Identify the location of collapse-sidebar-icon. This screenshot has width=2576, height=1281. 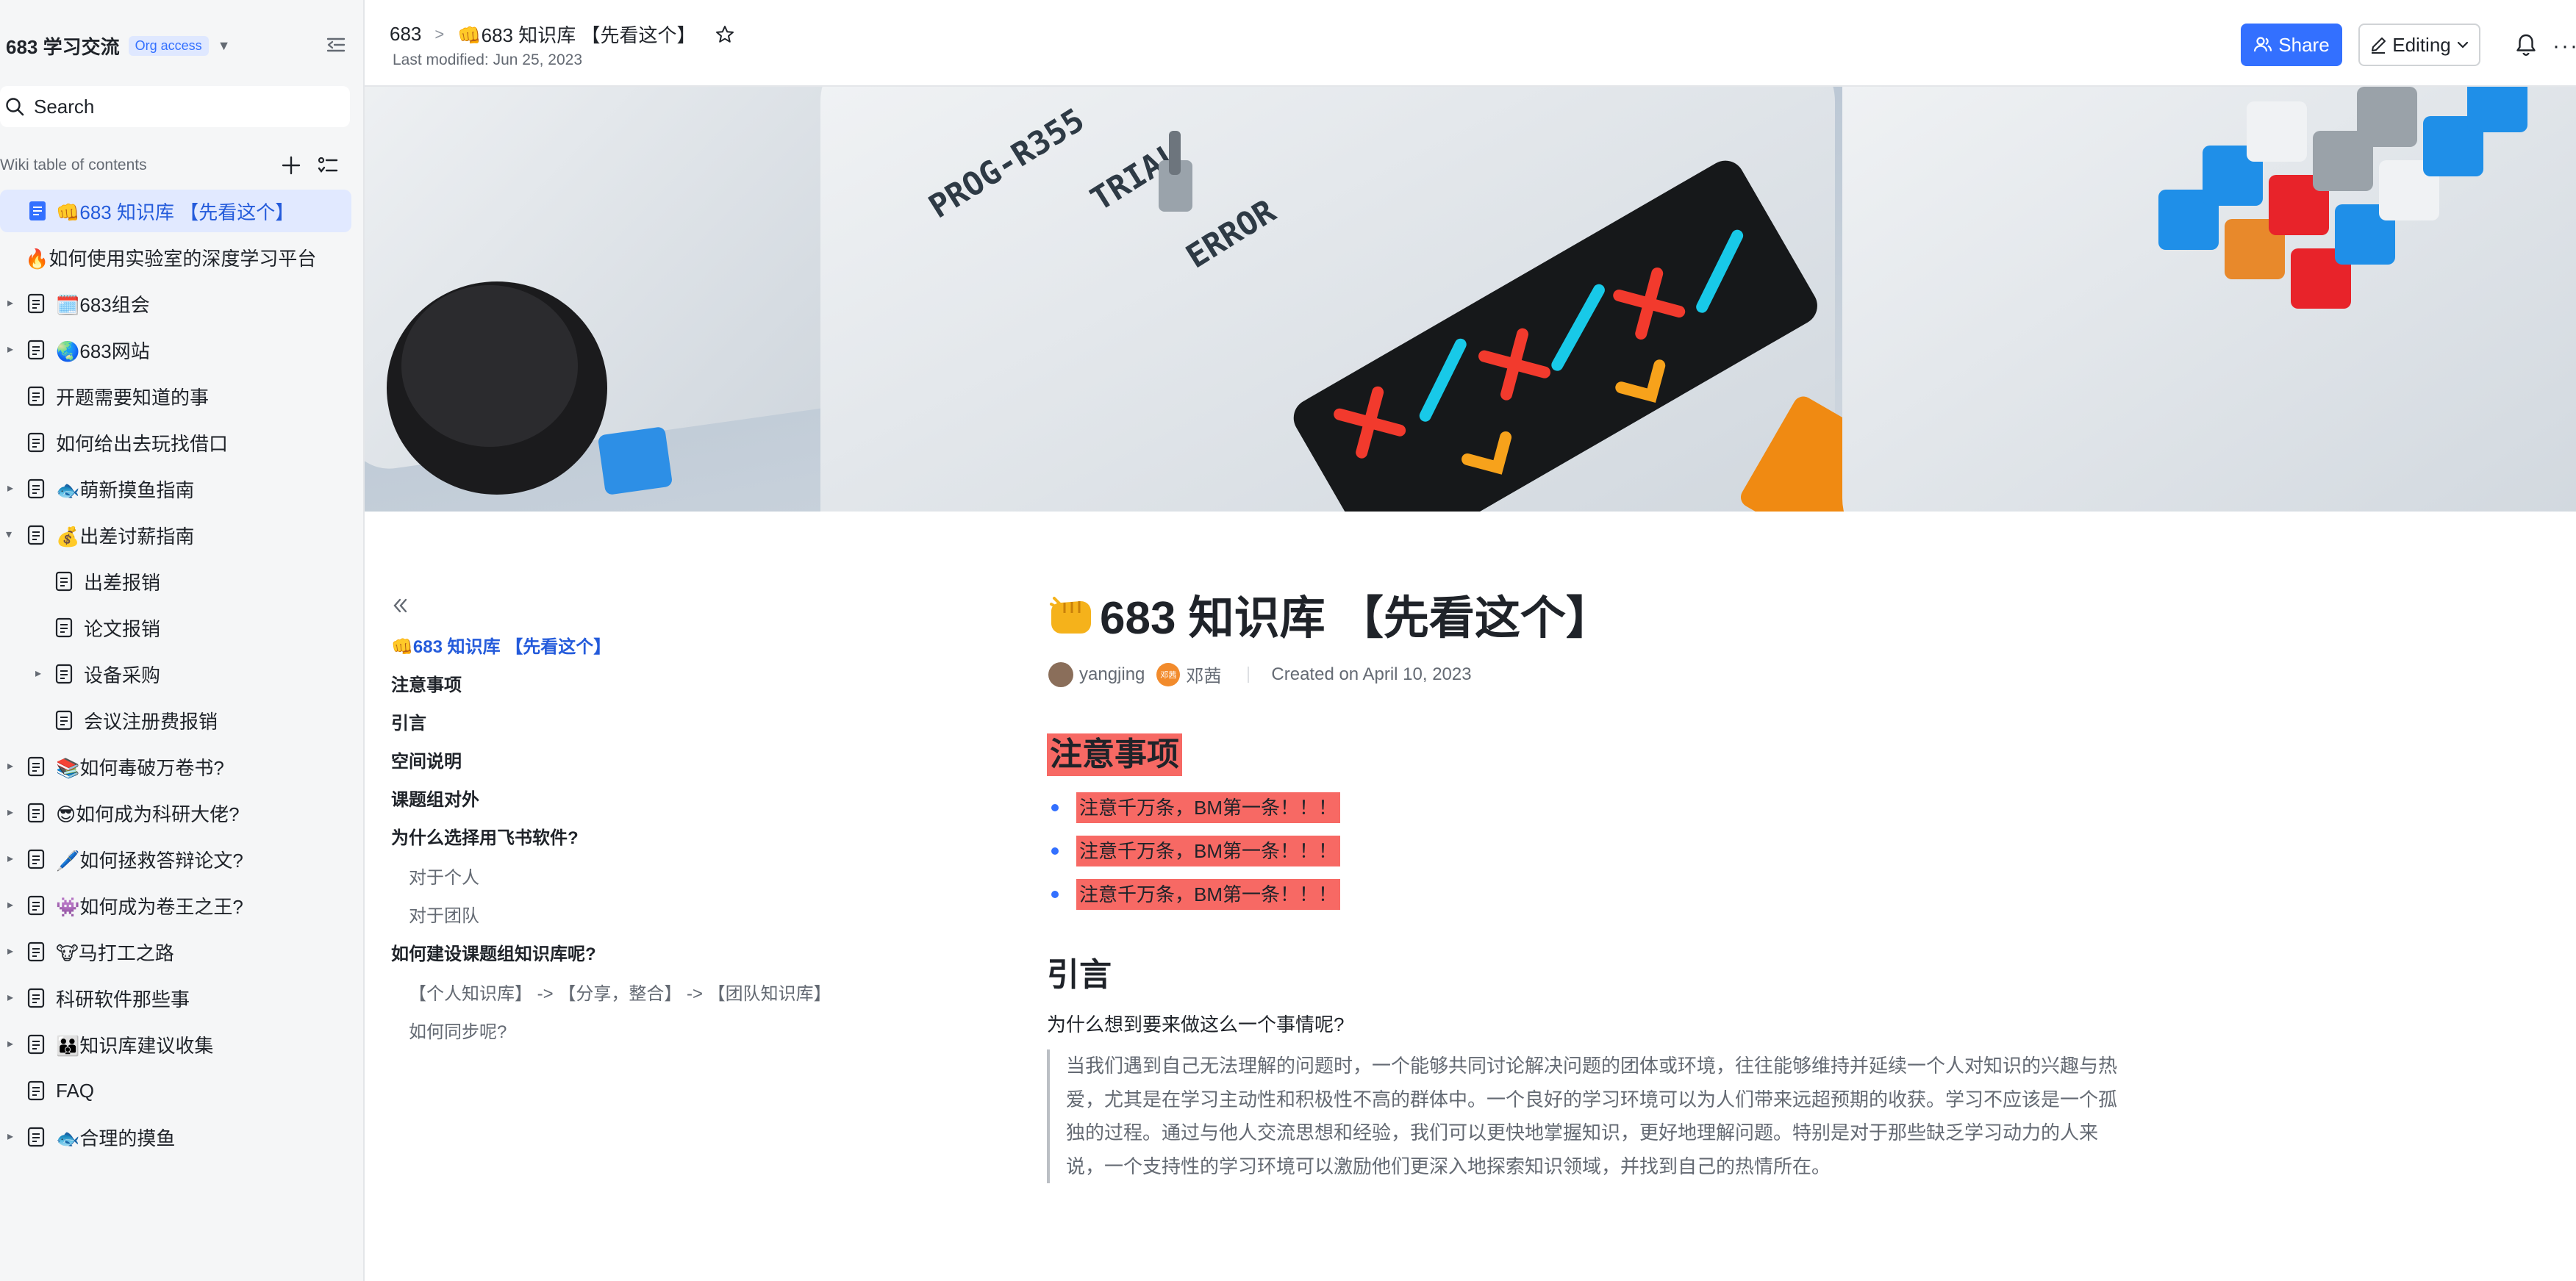
(336, 45).